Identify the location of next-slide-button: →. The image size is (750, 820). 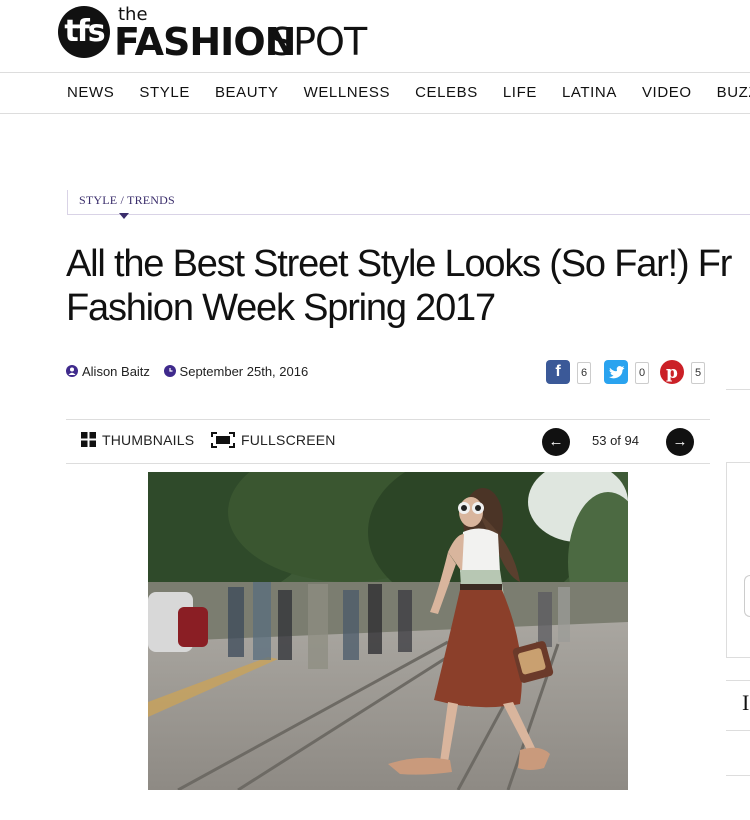
(680, 442).